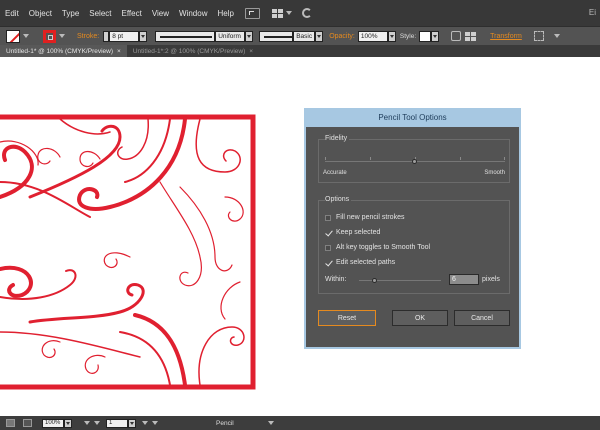 Image resolution: width=600 pixels, height=430 pixels. What do you see at coordinates (225, 13) in the screenshot?
I see `menu-help: Help` at bounding box center [225, 13].